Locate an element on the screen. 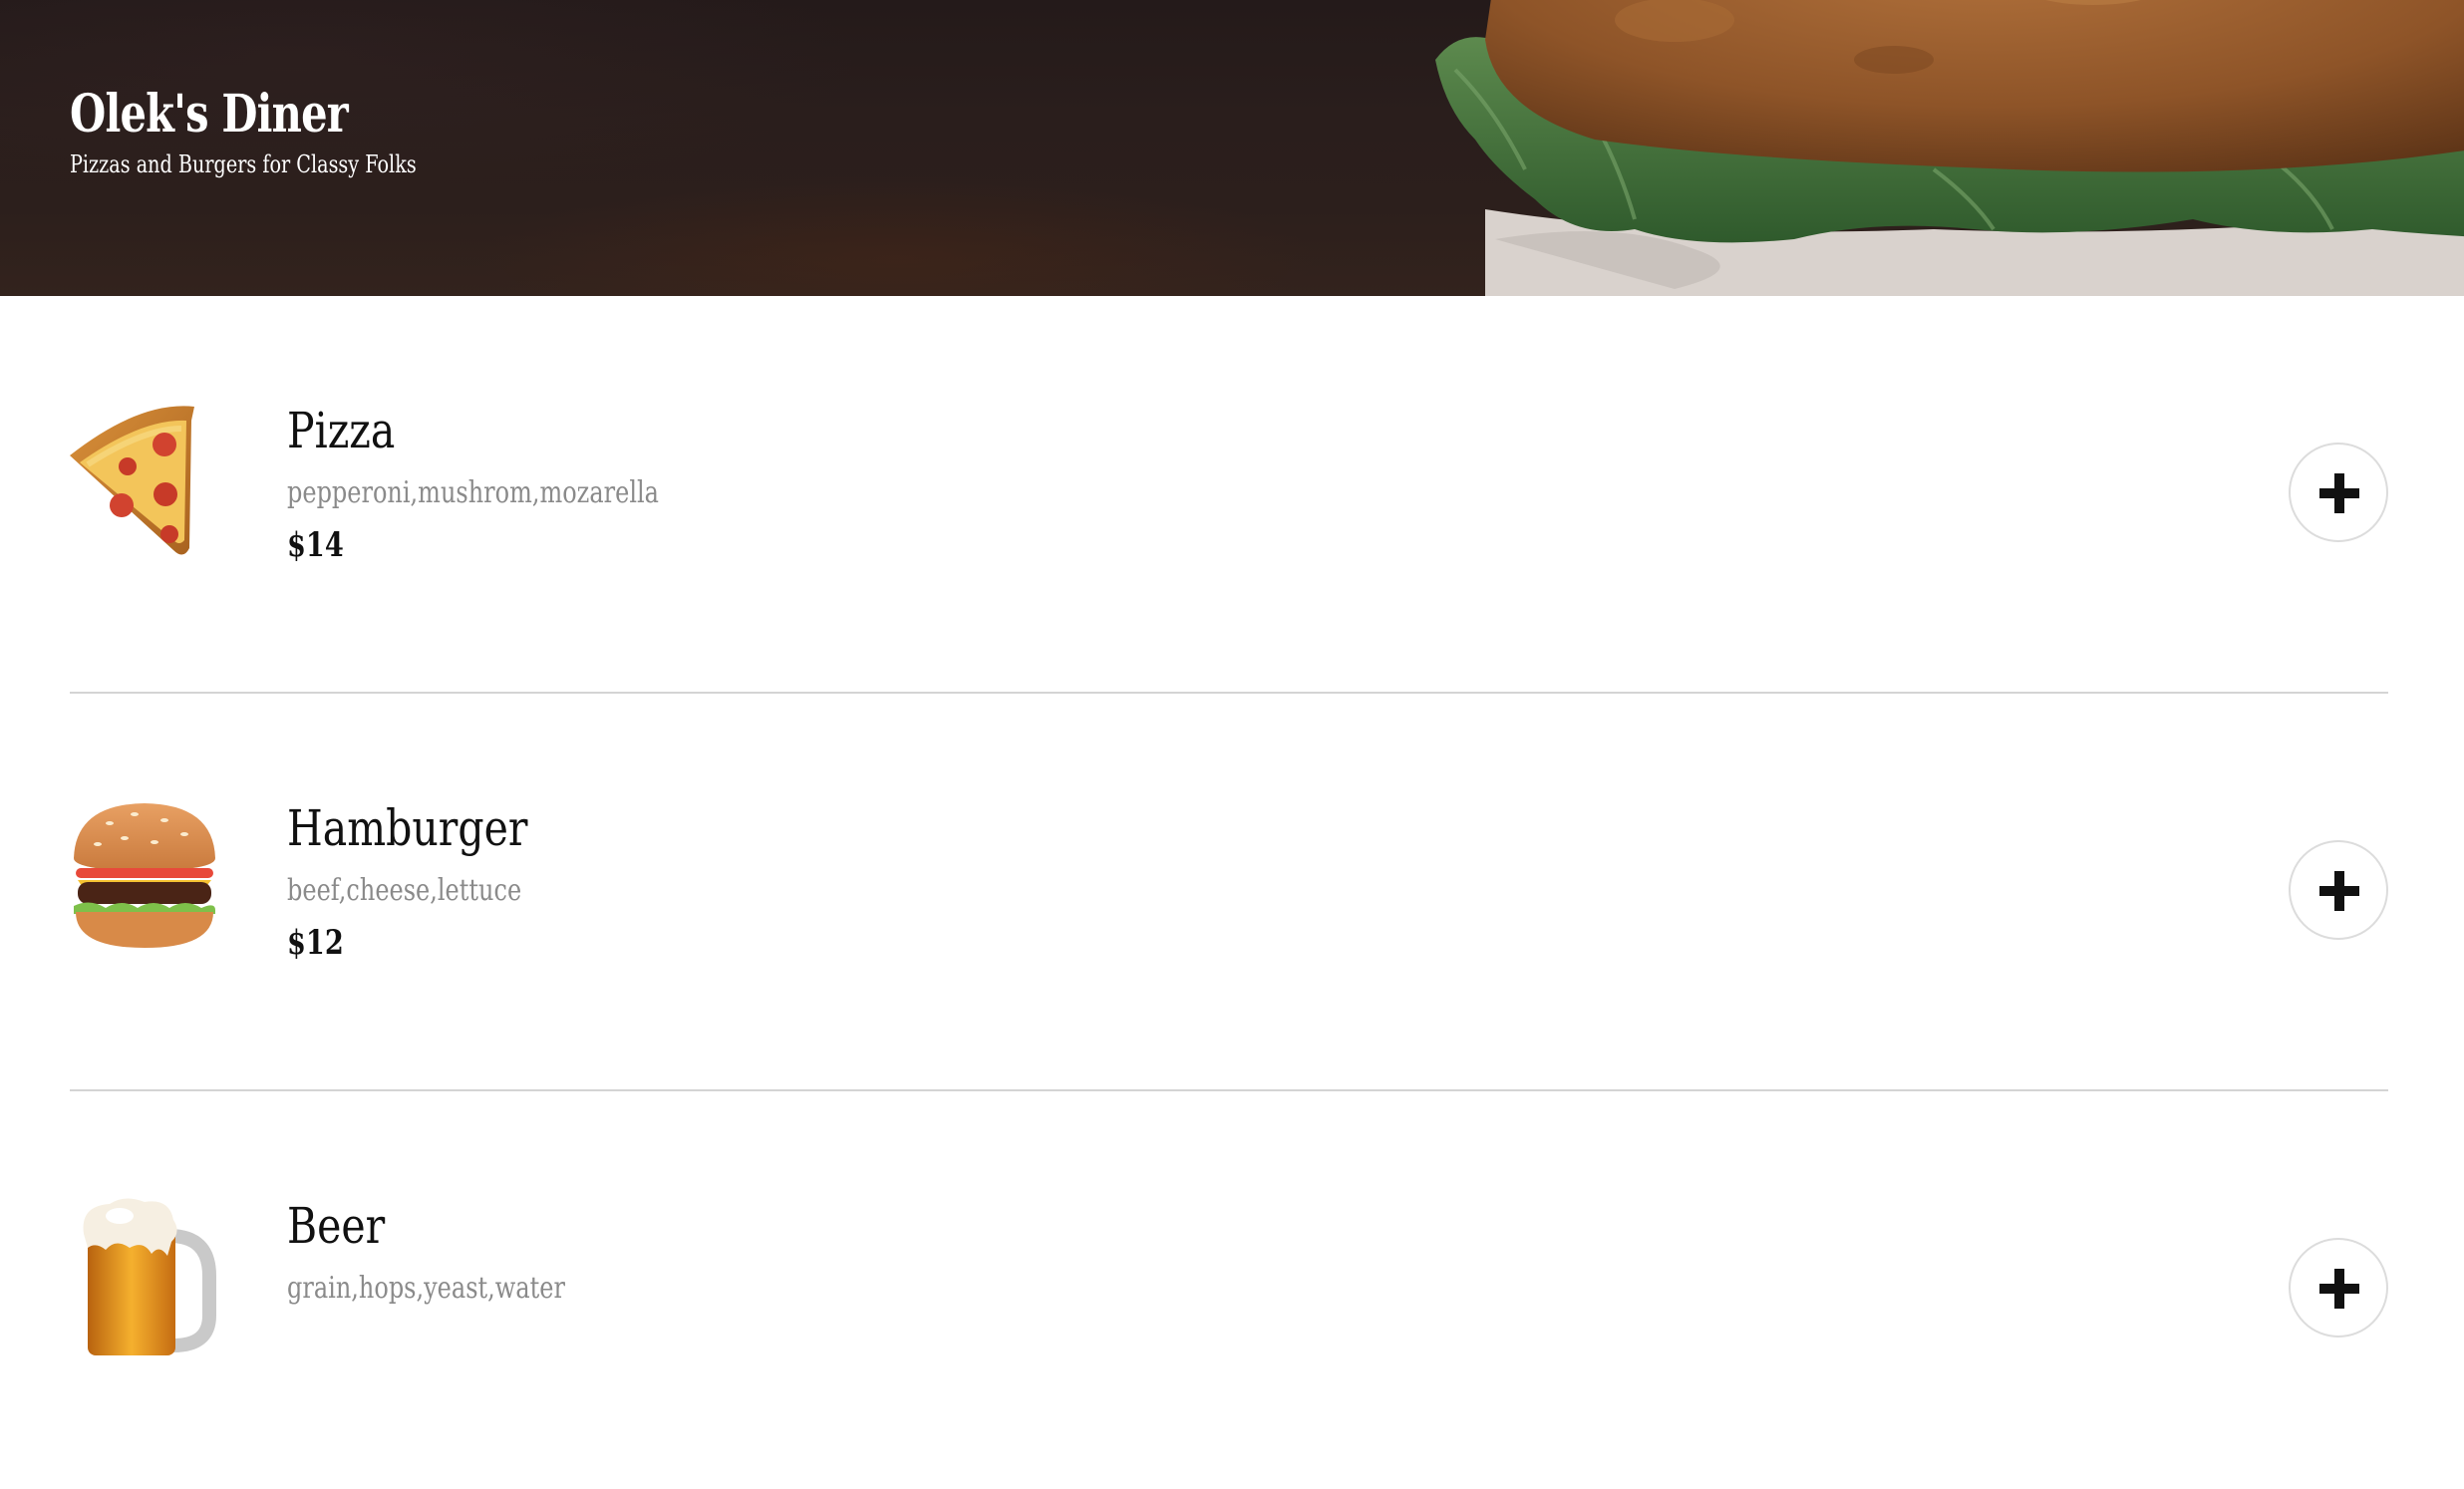  add-pizza-button is located at coordinates (2339, 492).